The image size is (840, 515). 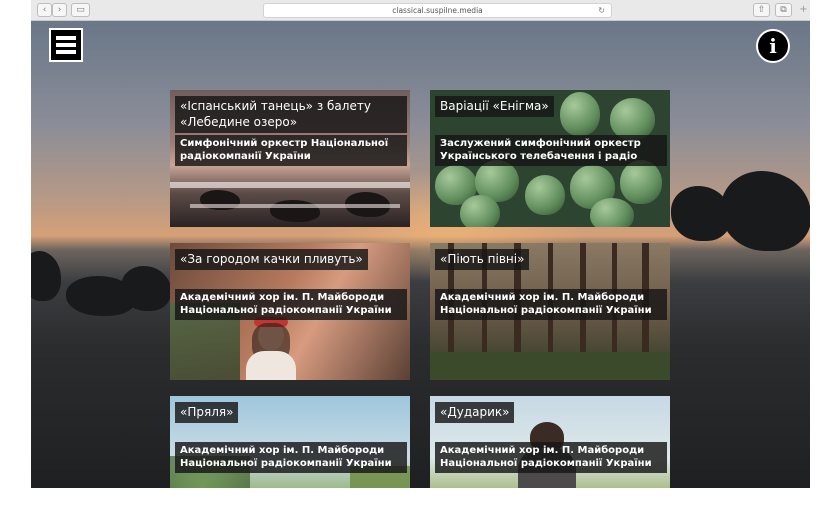 What do you see at coordinates (66, 45) in the screenshot?
I see `menu-button` at bounding box center [66, 45].